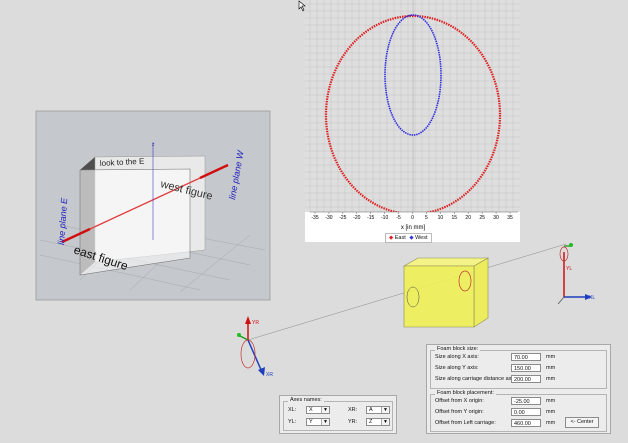 Image resolution: width=628 pixels, height=443 pixels. What do you see at coordinates (353, 422) in the screenshot?
I see `yr-label: YR:` at bounding box center [353, 422].